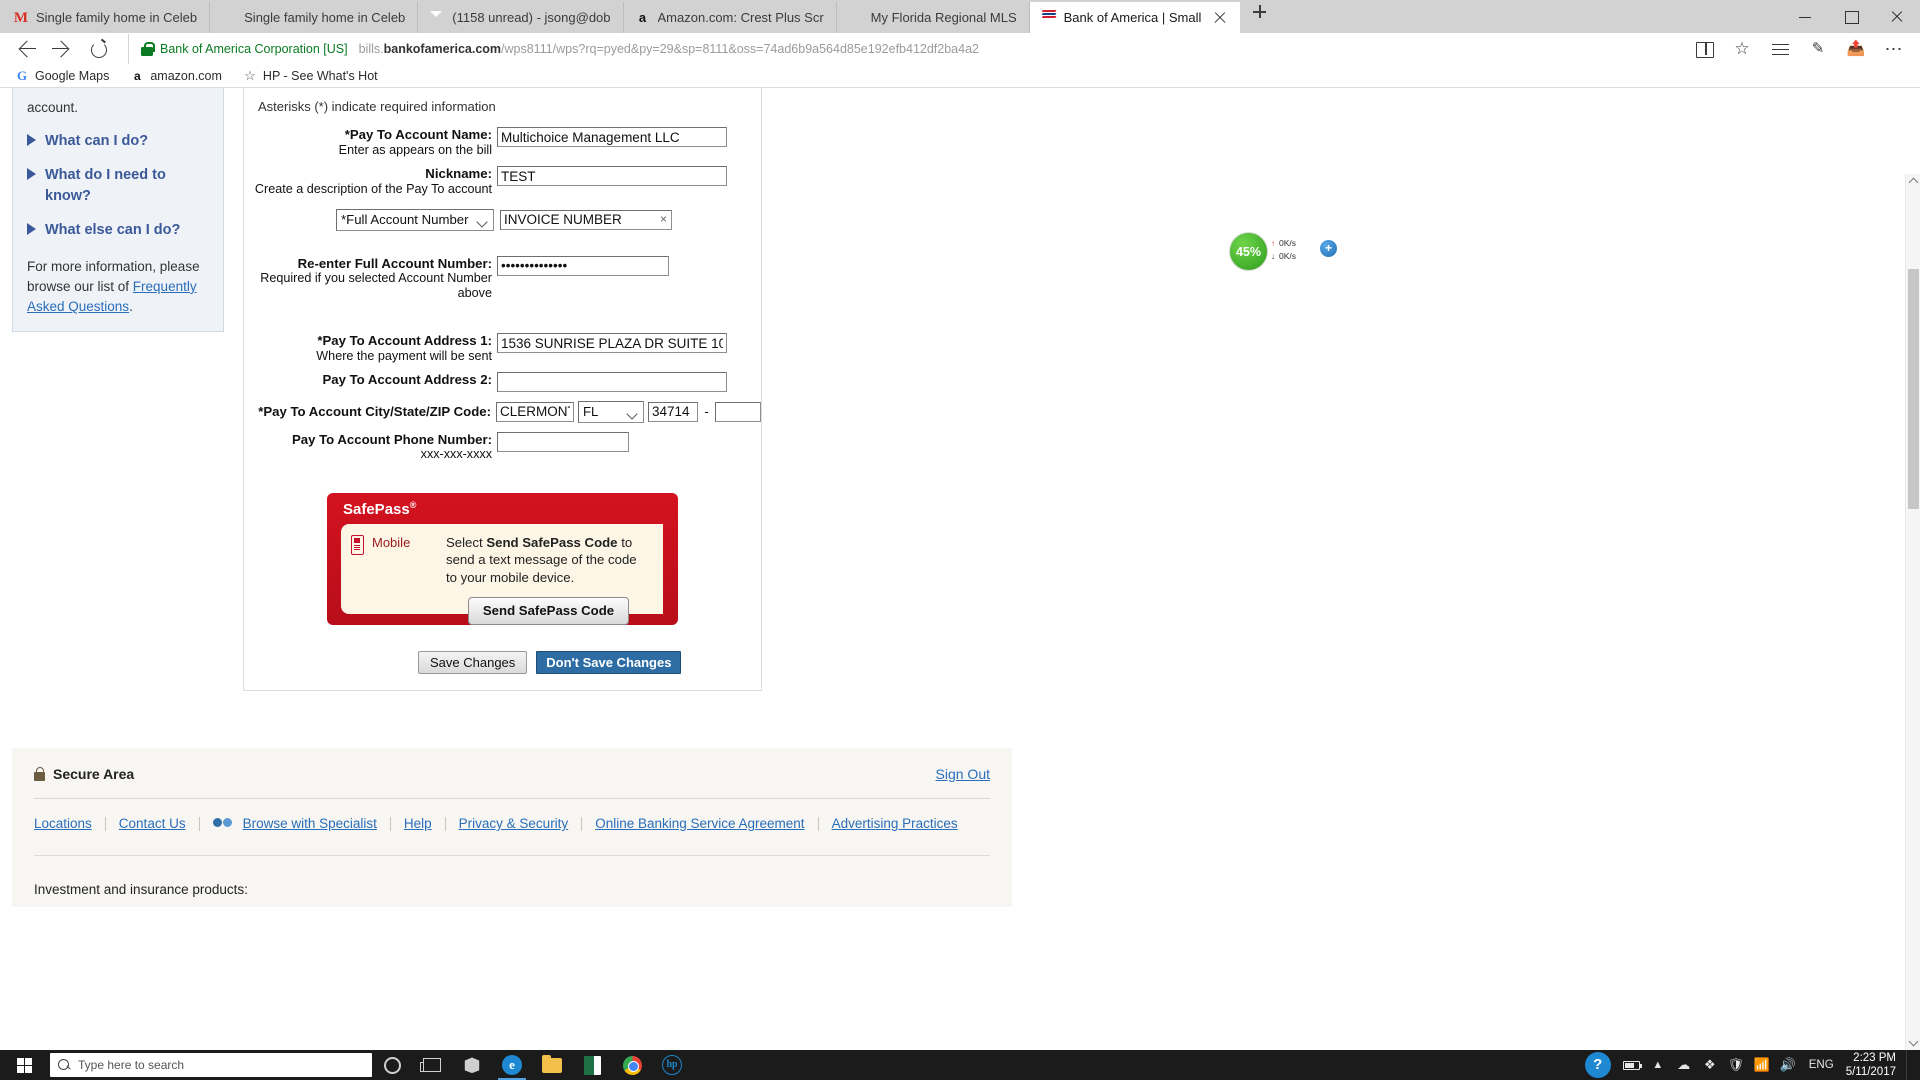 This screenshot has width=1920, height=1080. I want to click on footer-link-advertising-practices: Advertising Practices, so click(895, 823).